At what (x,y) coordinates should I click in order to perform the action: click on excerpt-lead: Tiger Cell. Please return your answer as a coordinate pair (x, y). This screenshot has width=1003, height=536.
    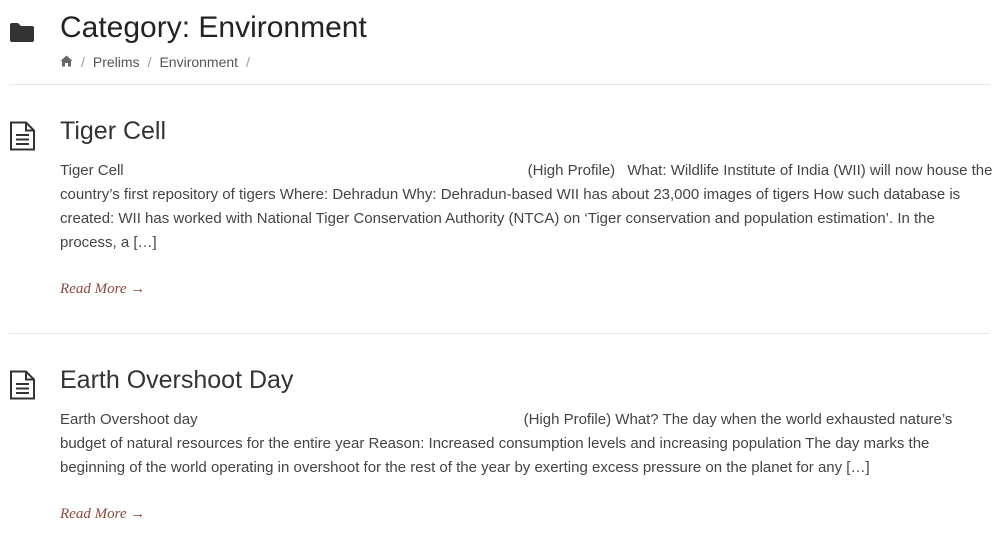
    Looking at the image, I should click on (92, 170).